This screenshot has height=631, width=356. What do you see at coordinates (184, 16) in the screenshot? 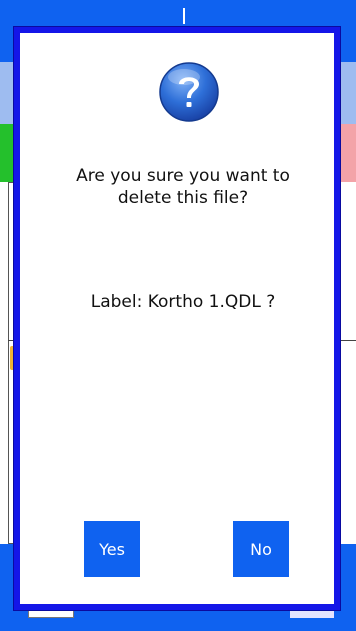
I see `app-top-divider` at bounding box center [184, 16].